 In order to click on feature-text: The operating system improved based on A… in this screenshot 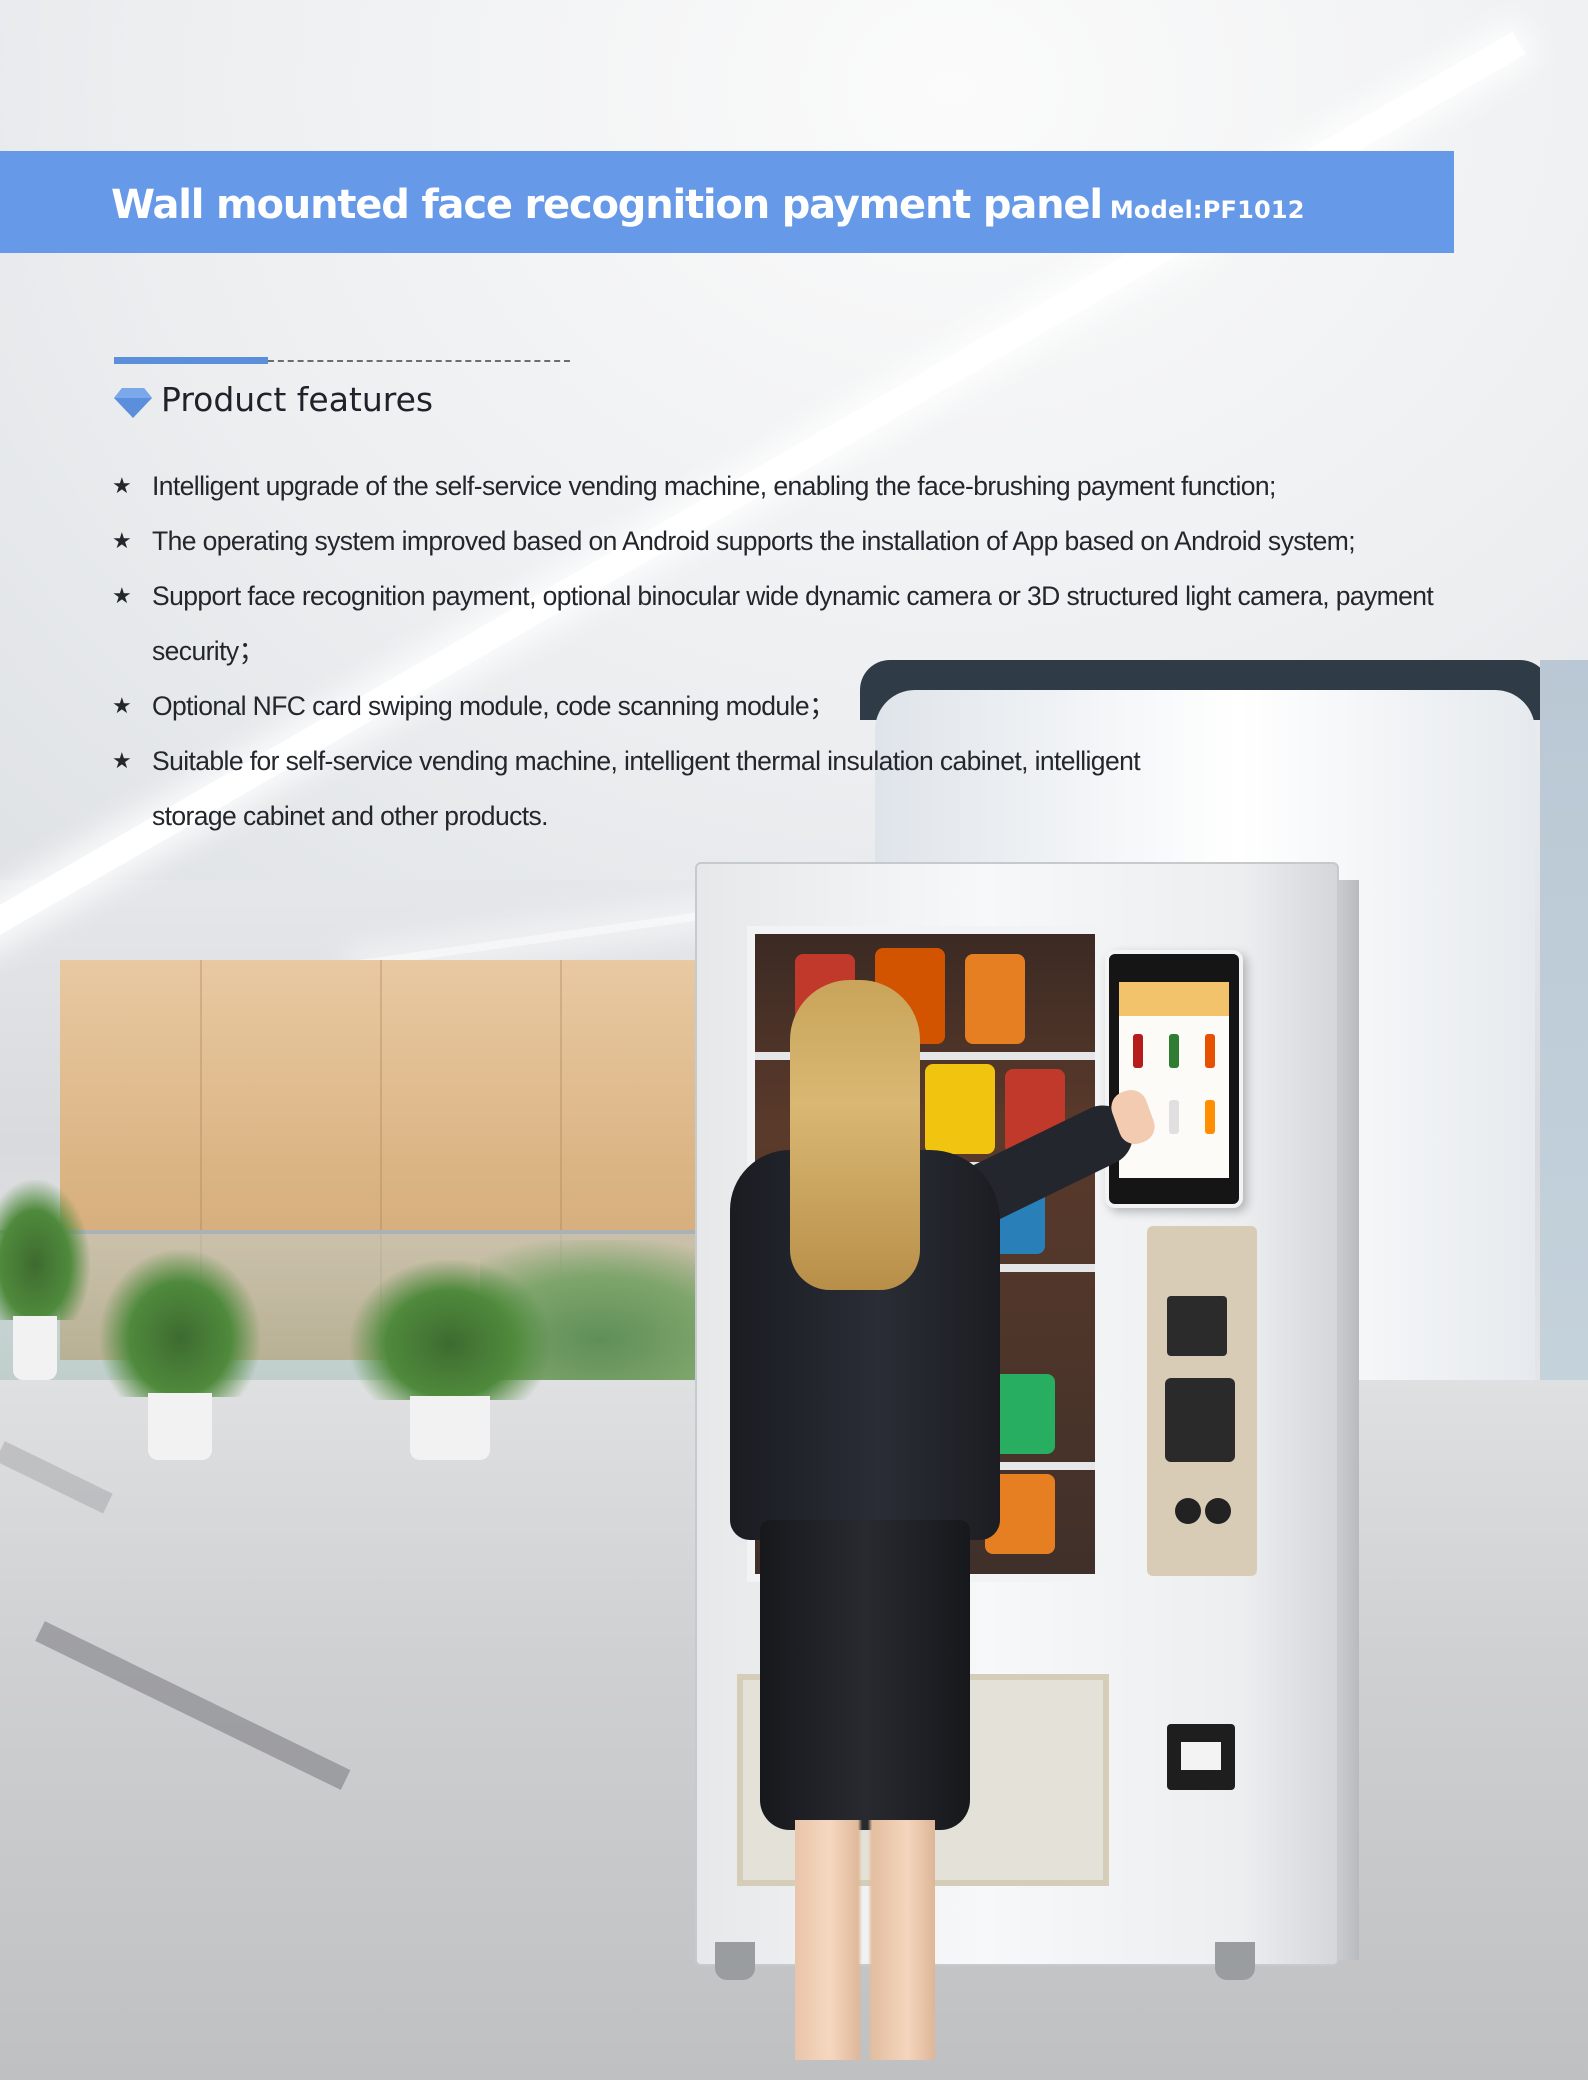, I will do `click(754, 541)`.